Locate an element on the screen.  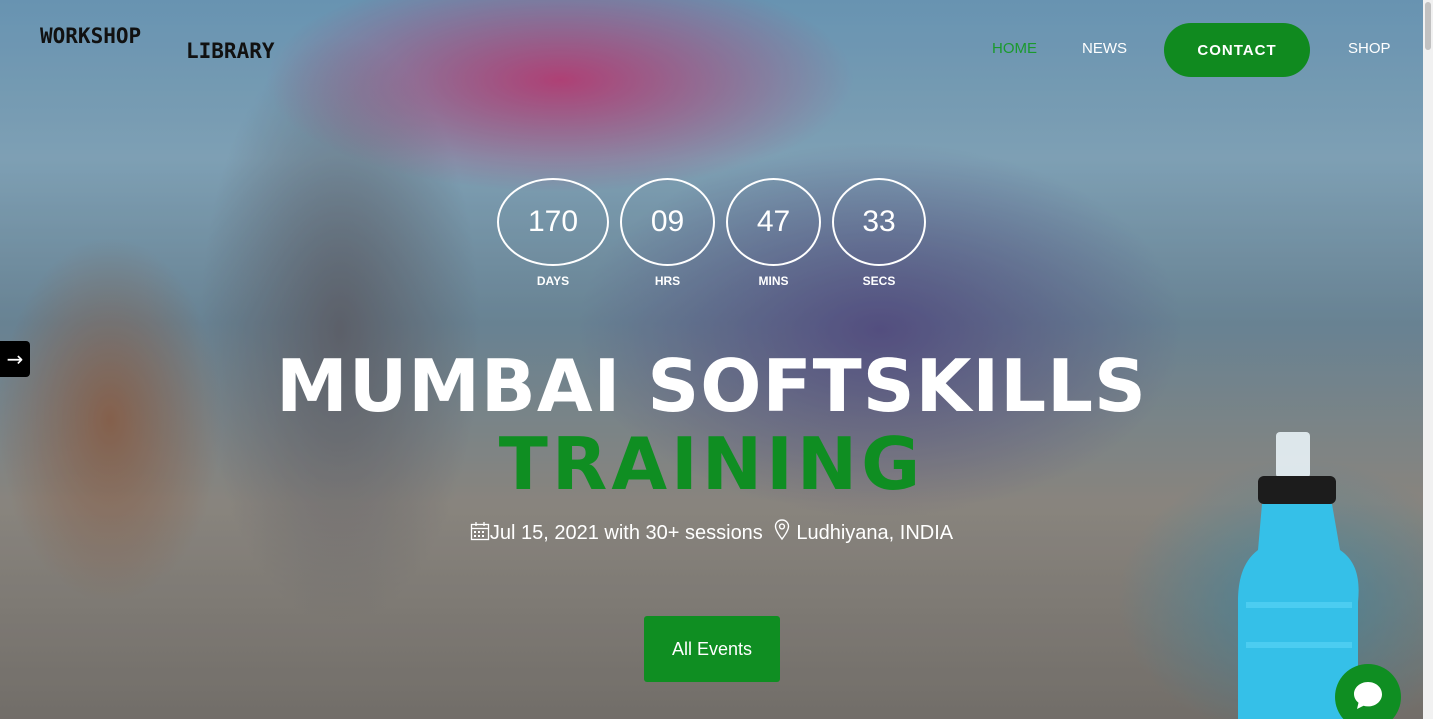
countdown-seconds-label: SECS is located at coordinates (879, 281).